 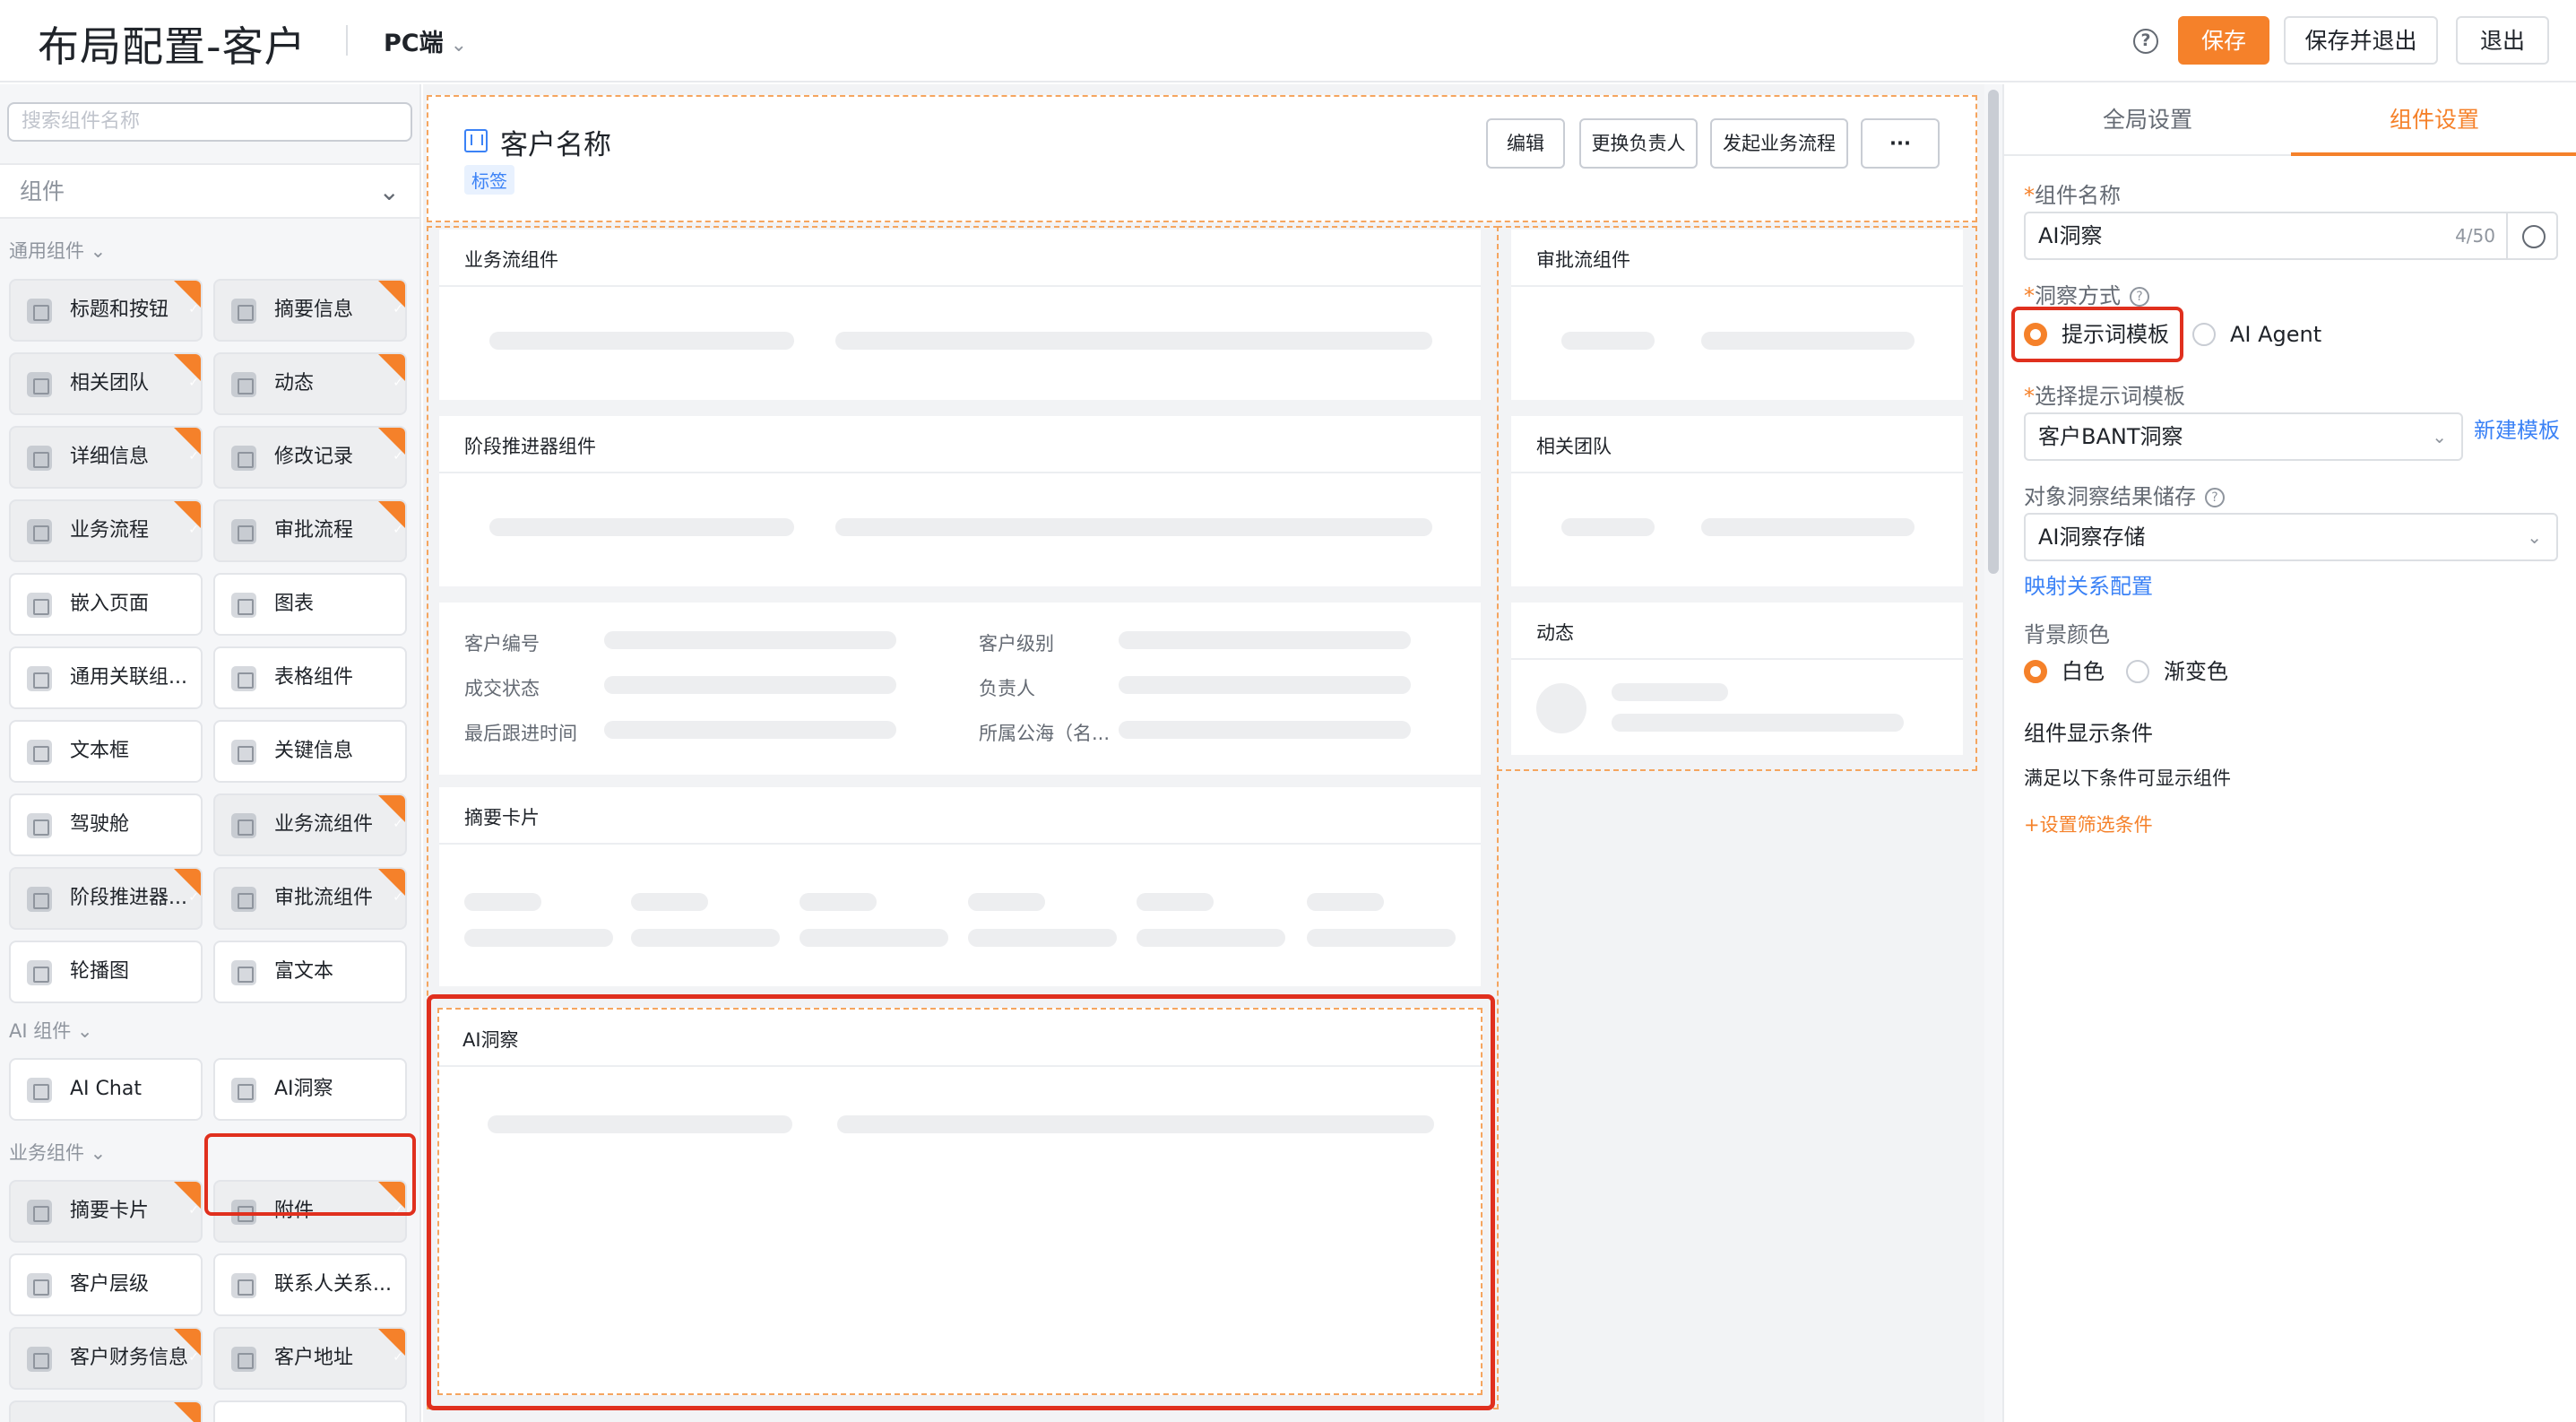 What do you see at coordinates (310, 677) in the screenshot?
I see `component-item: 表格组件` at bounding box center [310, 677].